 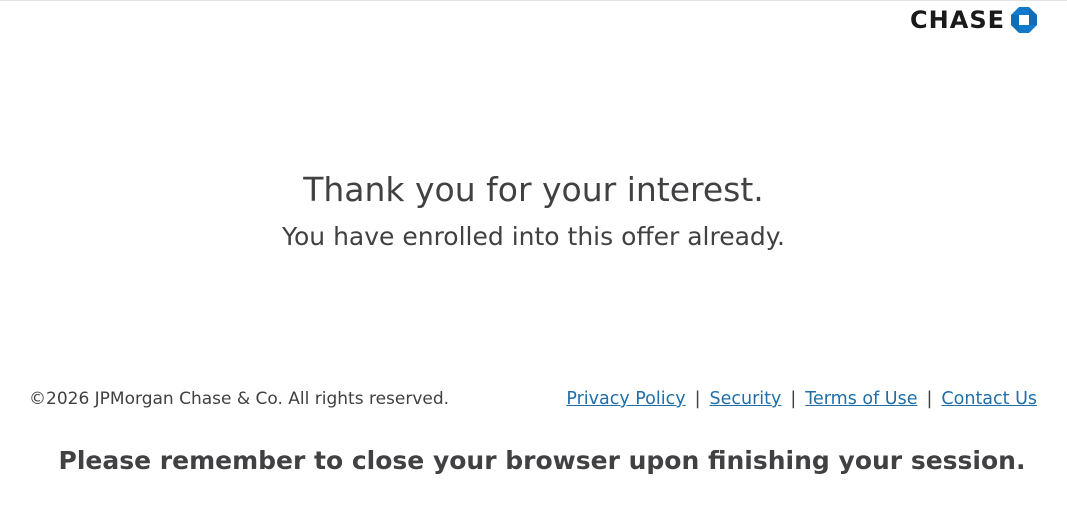 I want to click on chase-octagon-icon, so click(x=1024, y=20).